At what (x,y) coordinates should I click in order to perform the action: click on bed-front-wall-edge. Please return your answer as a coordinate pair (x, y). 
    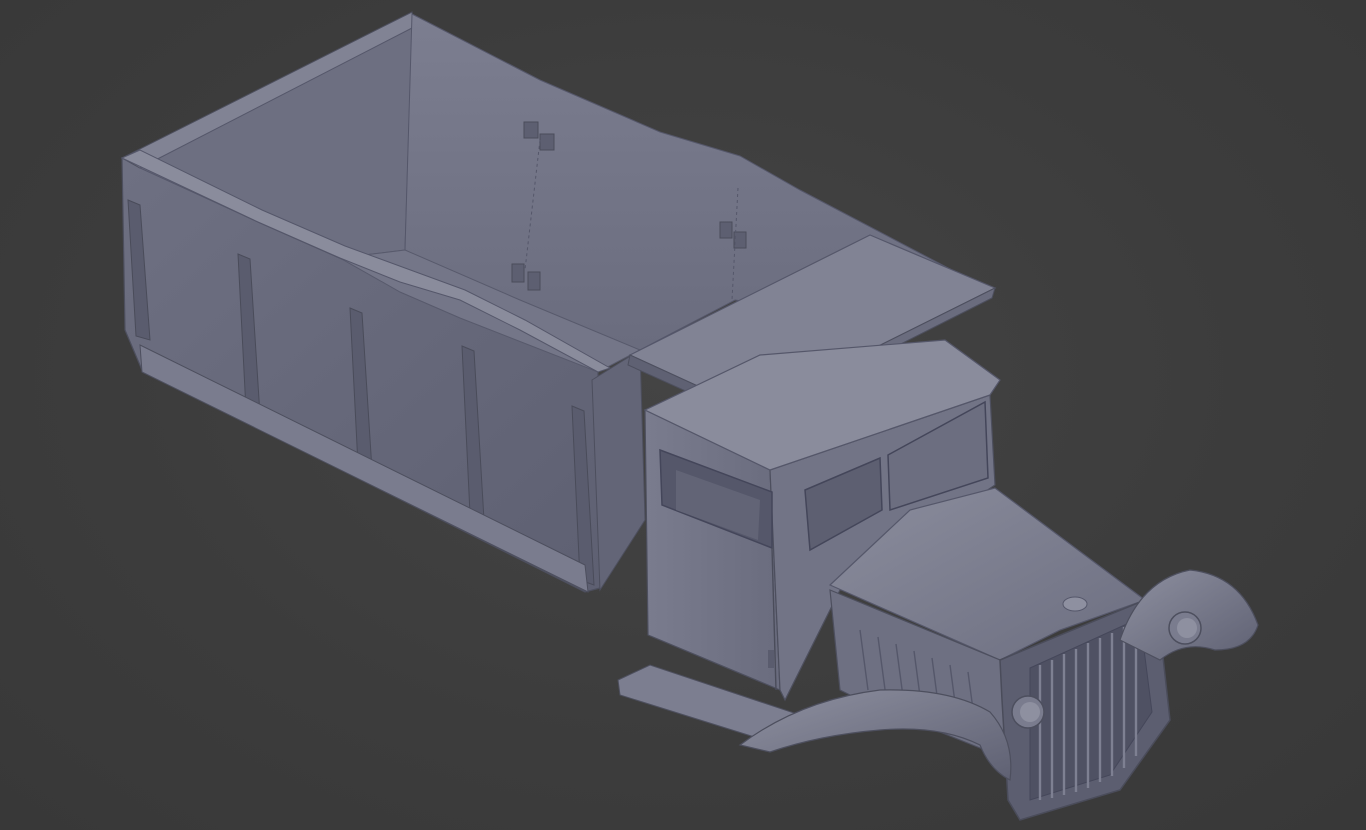
    Looking at the image, I should click on (618, 470).